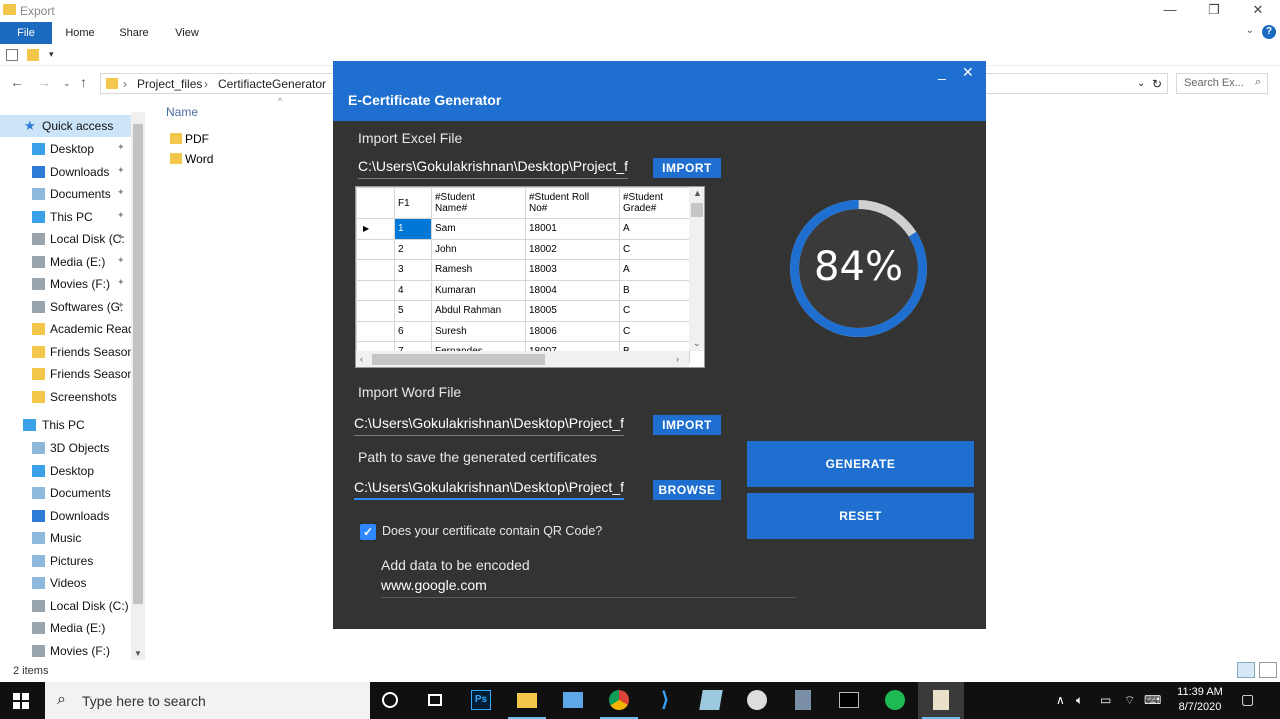 This screenshot has width=1280, height=719. I want to click on explorer-search-input: Search Ex... ⌕, so click(1222, 83).